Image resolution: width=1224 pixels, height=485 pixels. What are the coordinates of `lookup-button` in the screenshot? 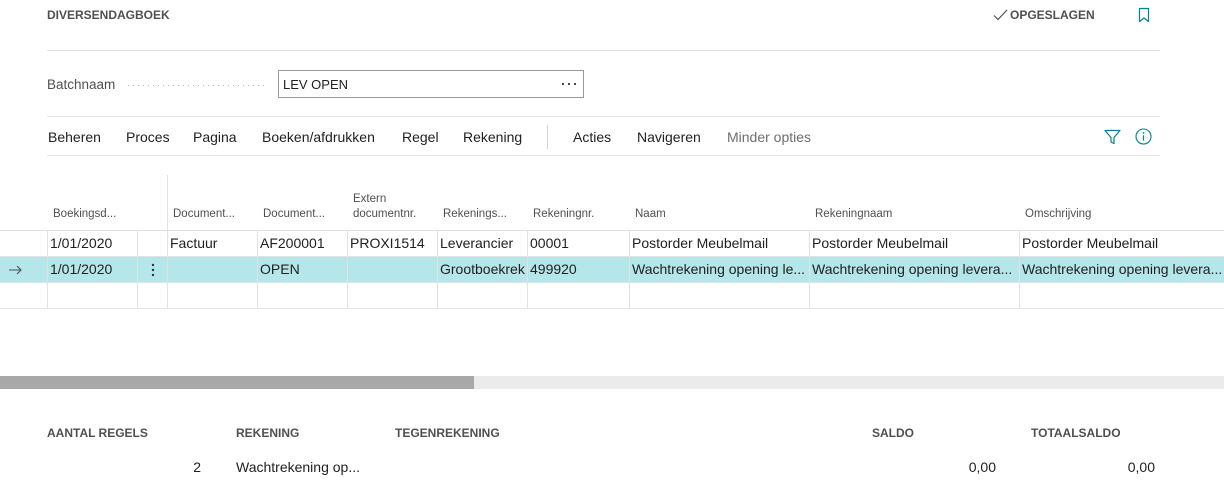 It's located at (569, 84).